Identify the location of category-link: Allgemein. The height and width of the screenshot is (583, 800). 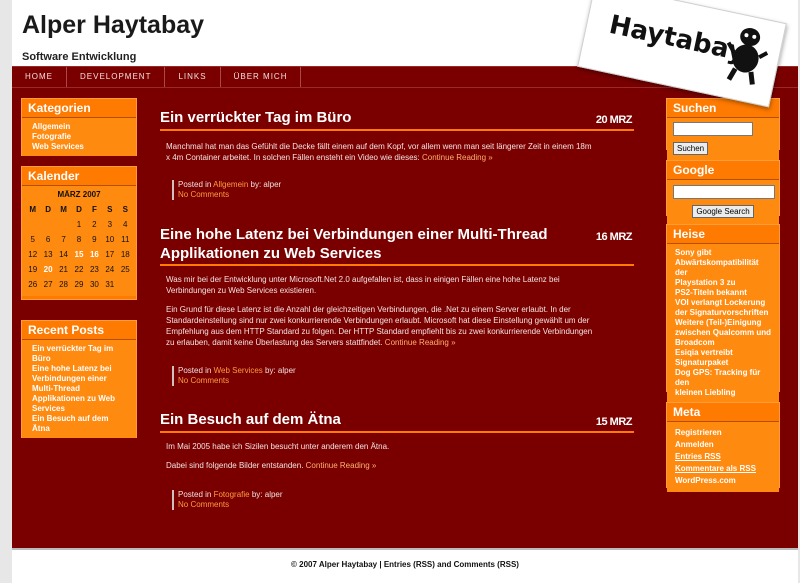
(79, 127).